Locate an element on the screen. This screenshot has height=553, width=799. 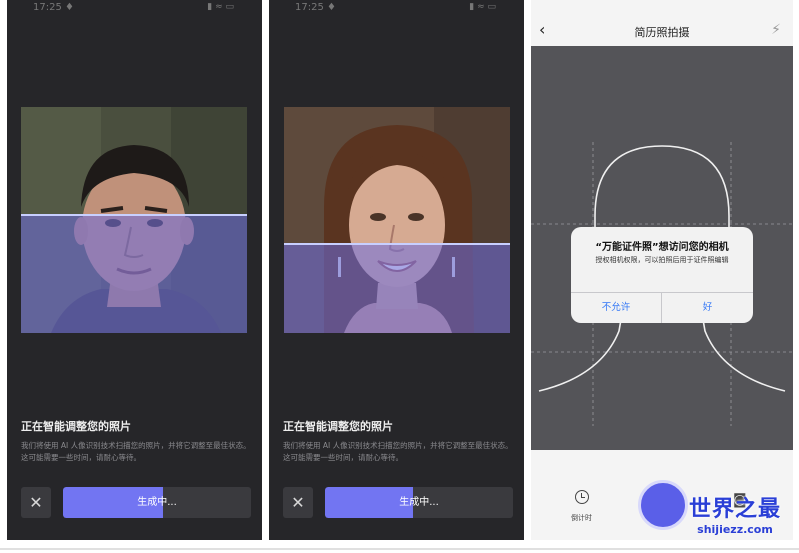
flash-off-icon: ⚡ is located at coordinates (776, 30).